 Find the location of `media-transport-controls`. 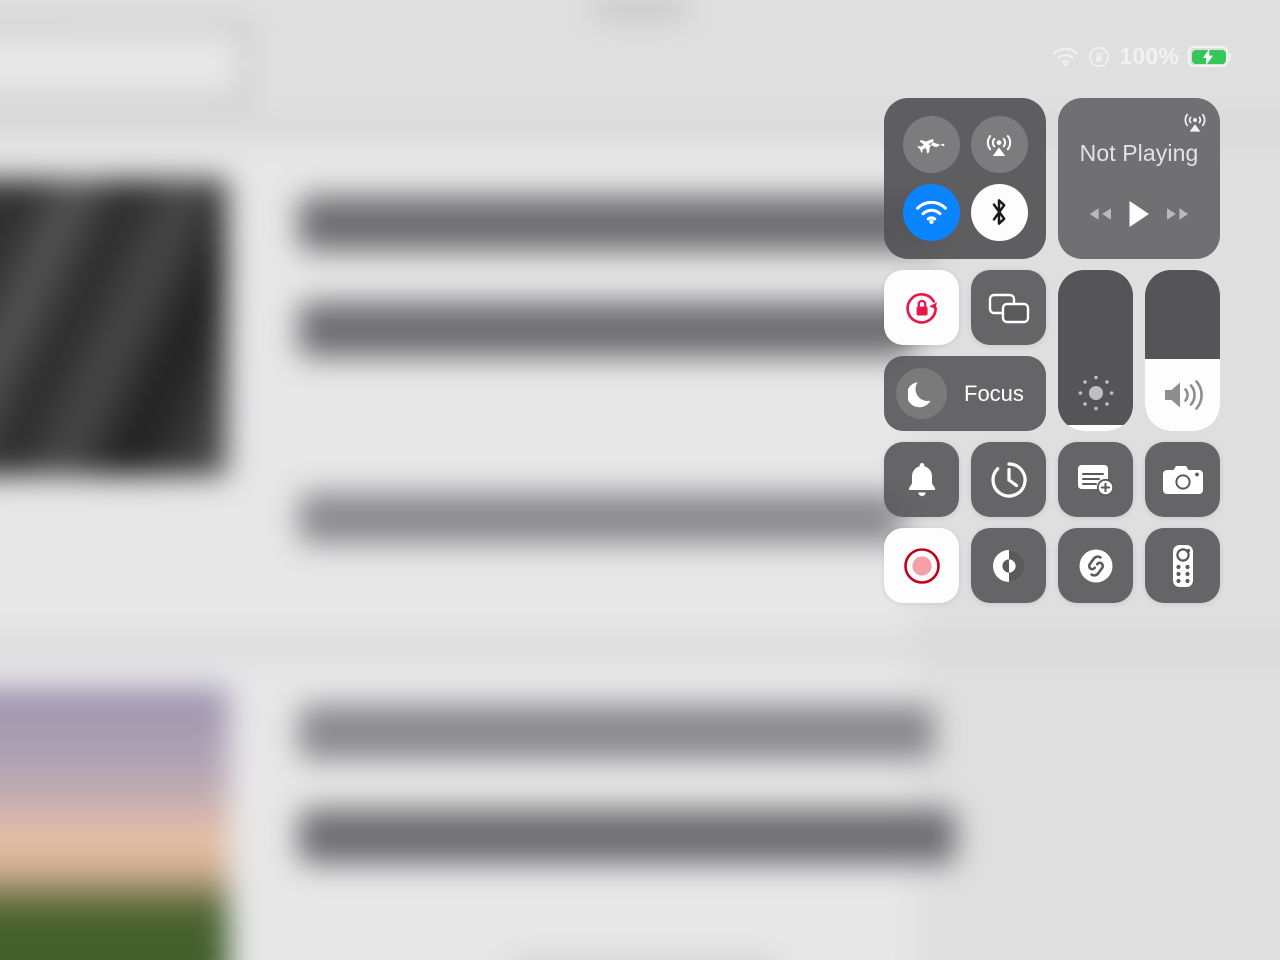

media-transport-controls is located at coordinates (1139, 214).